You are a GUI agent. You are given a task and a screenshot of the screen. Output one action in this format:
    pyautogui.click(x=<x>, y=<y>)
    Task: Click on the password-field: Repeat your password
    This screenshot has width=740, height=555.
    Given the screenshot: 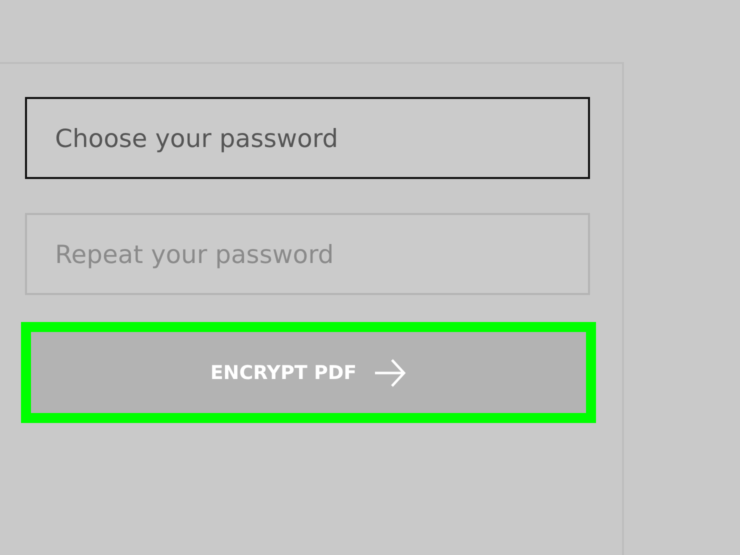 What is the action you would take?
    pyautogui.click(x=307, y=254)
    